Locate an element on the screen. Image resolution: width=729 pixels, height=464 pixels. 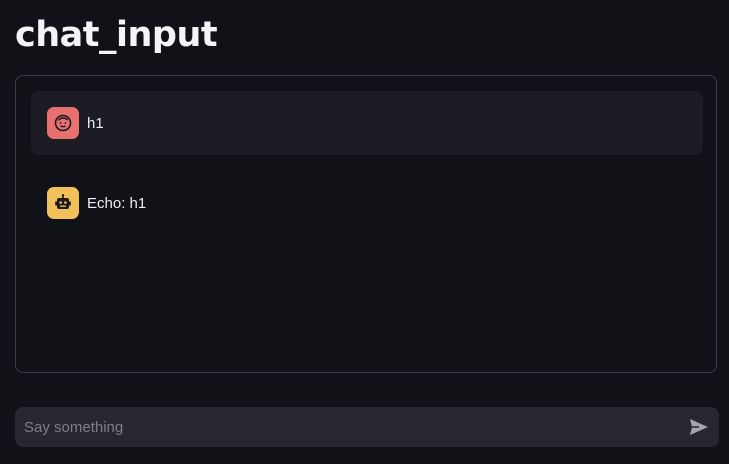
message-text: Echo: h1 is located at coordinates (117, 203).